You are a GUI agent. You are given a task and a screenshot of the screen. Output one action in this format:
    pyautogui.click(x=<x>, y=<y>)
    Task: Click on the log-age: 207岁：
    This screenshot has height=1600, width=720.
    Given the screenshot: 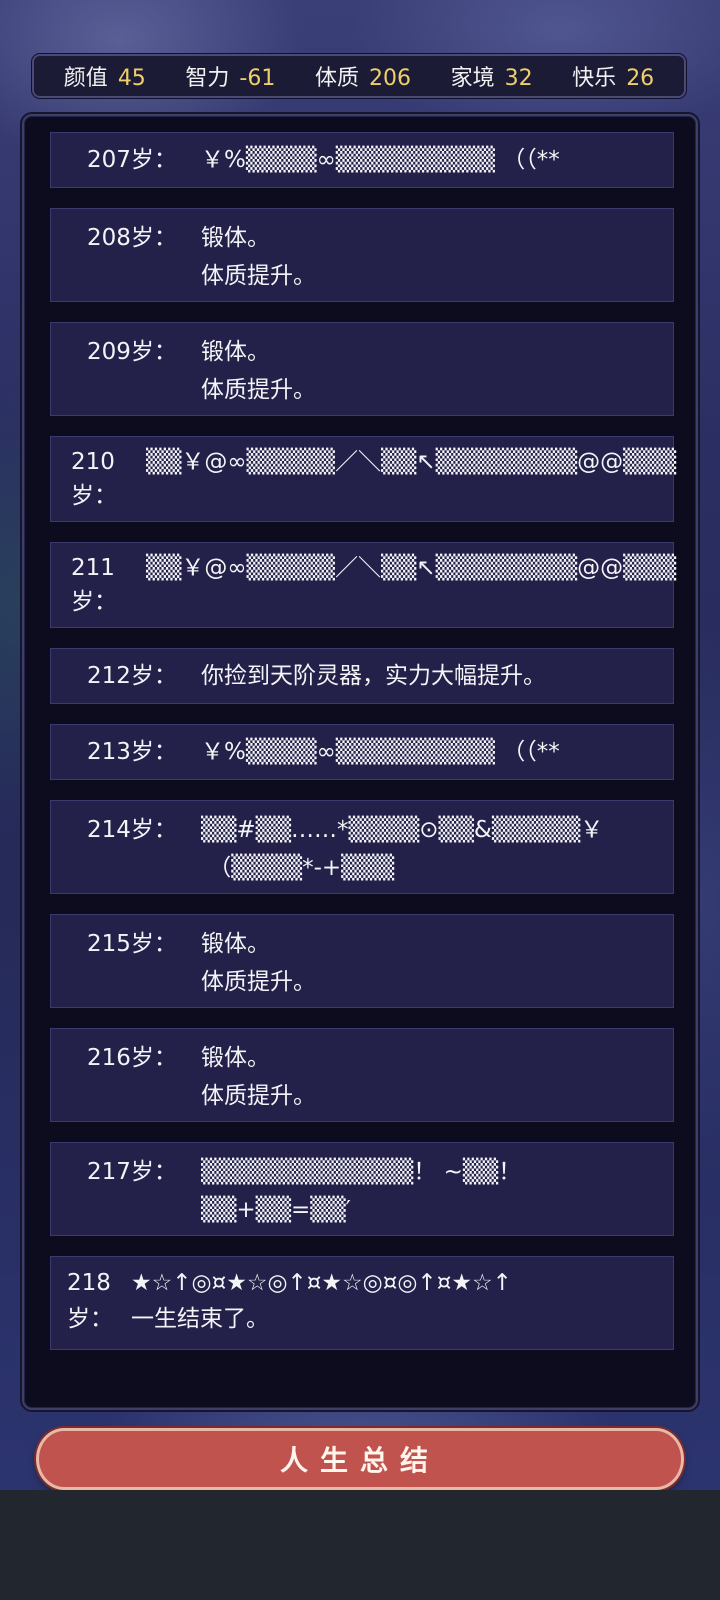 What is the action you would take?
    pyautogui.click(x=132, y=160)
    